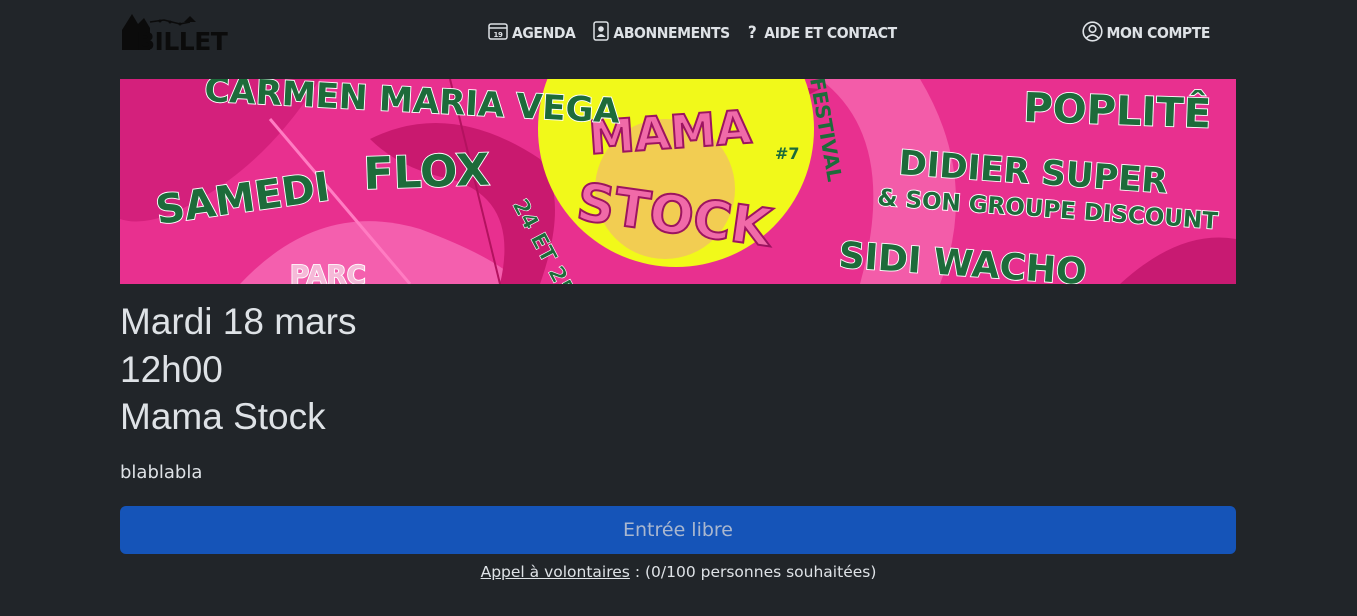 The image size is (1357, 616). I want to click on nav-abonnements-label: ABONNEMENTS, so click(671, 33).